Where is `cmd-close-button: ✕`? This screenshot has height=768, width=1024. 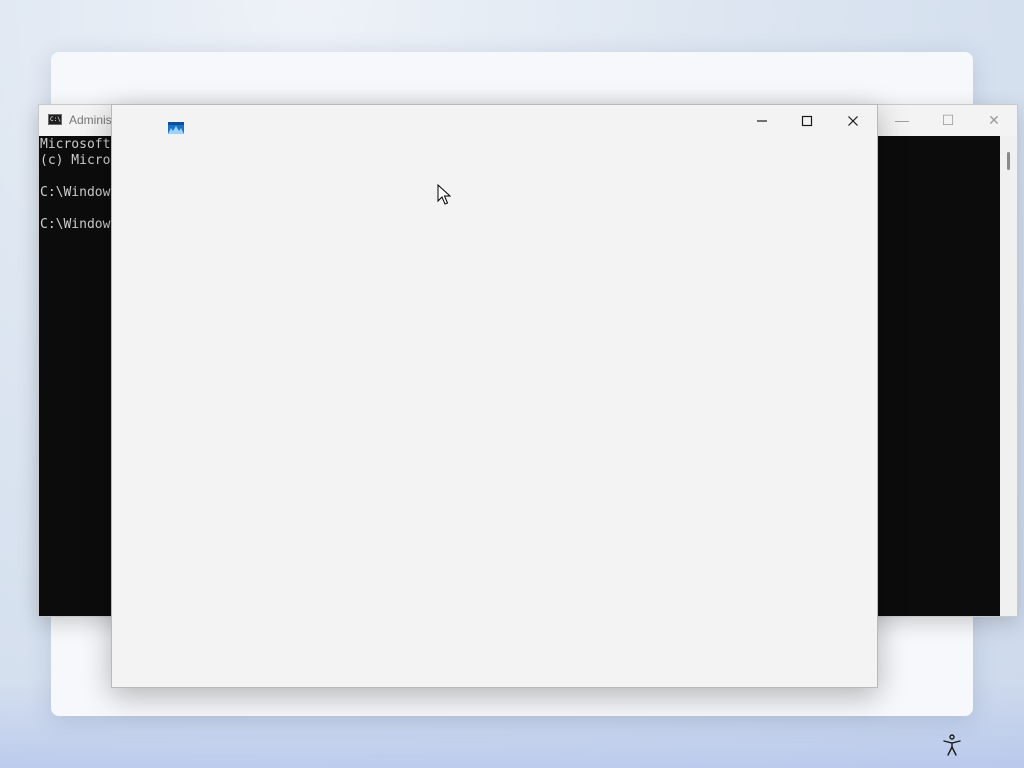 cmd-close-button: ✕ is located at coordinates (994, 120).